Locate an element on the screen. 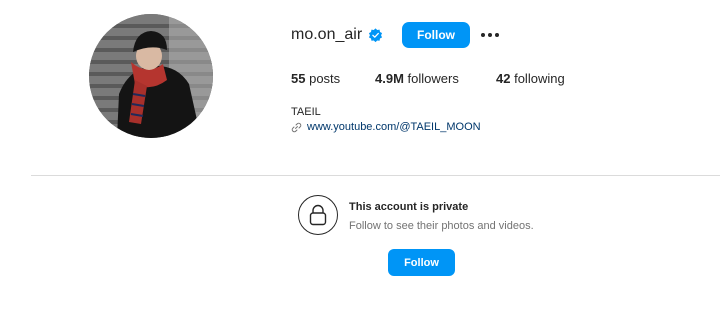 This screenshot has height=318, width=720. lock-icon is located at coordinates (318, 215).